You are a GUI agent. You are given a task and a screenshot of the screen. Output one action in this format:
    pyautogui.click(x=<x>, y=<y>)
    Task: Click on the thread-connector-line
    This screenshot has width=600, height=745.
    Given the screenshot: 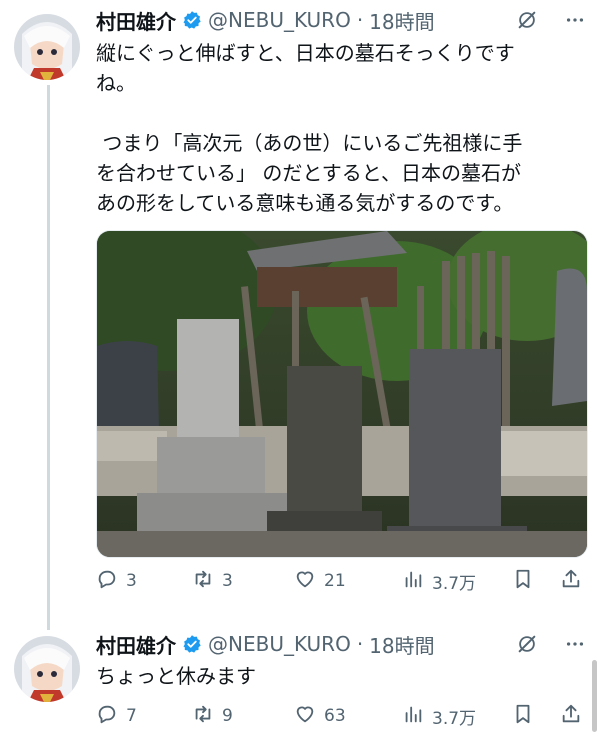 What is the action you would take?
    pyautogui.click(x=48, y=357)
    